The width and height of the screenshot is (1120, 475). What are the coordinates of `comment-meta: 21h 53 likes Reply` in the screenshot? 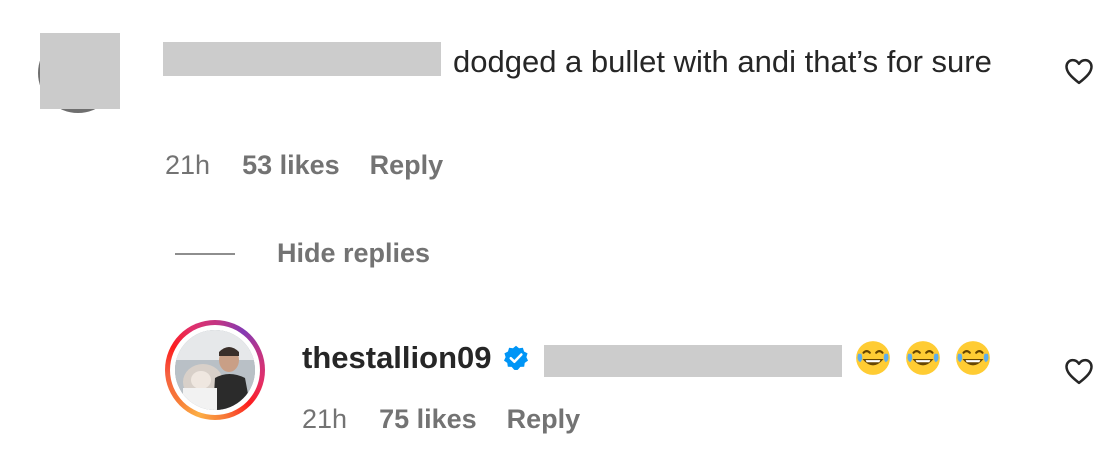 It's located at (304, 165).